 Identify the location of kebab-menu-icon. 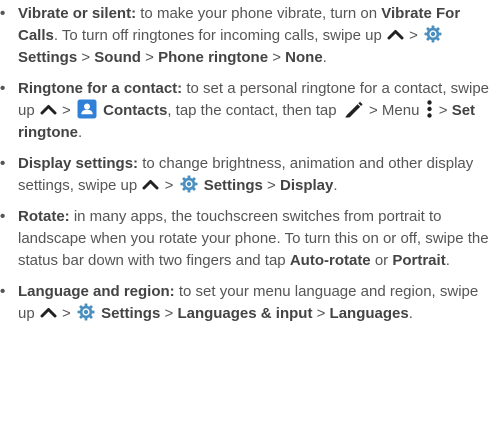
(429, 109).